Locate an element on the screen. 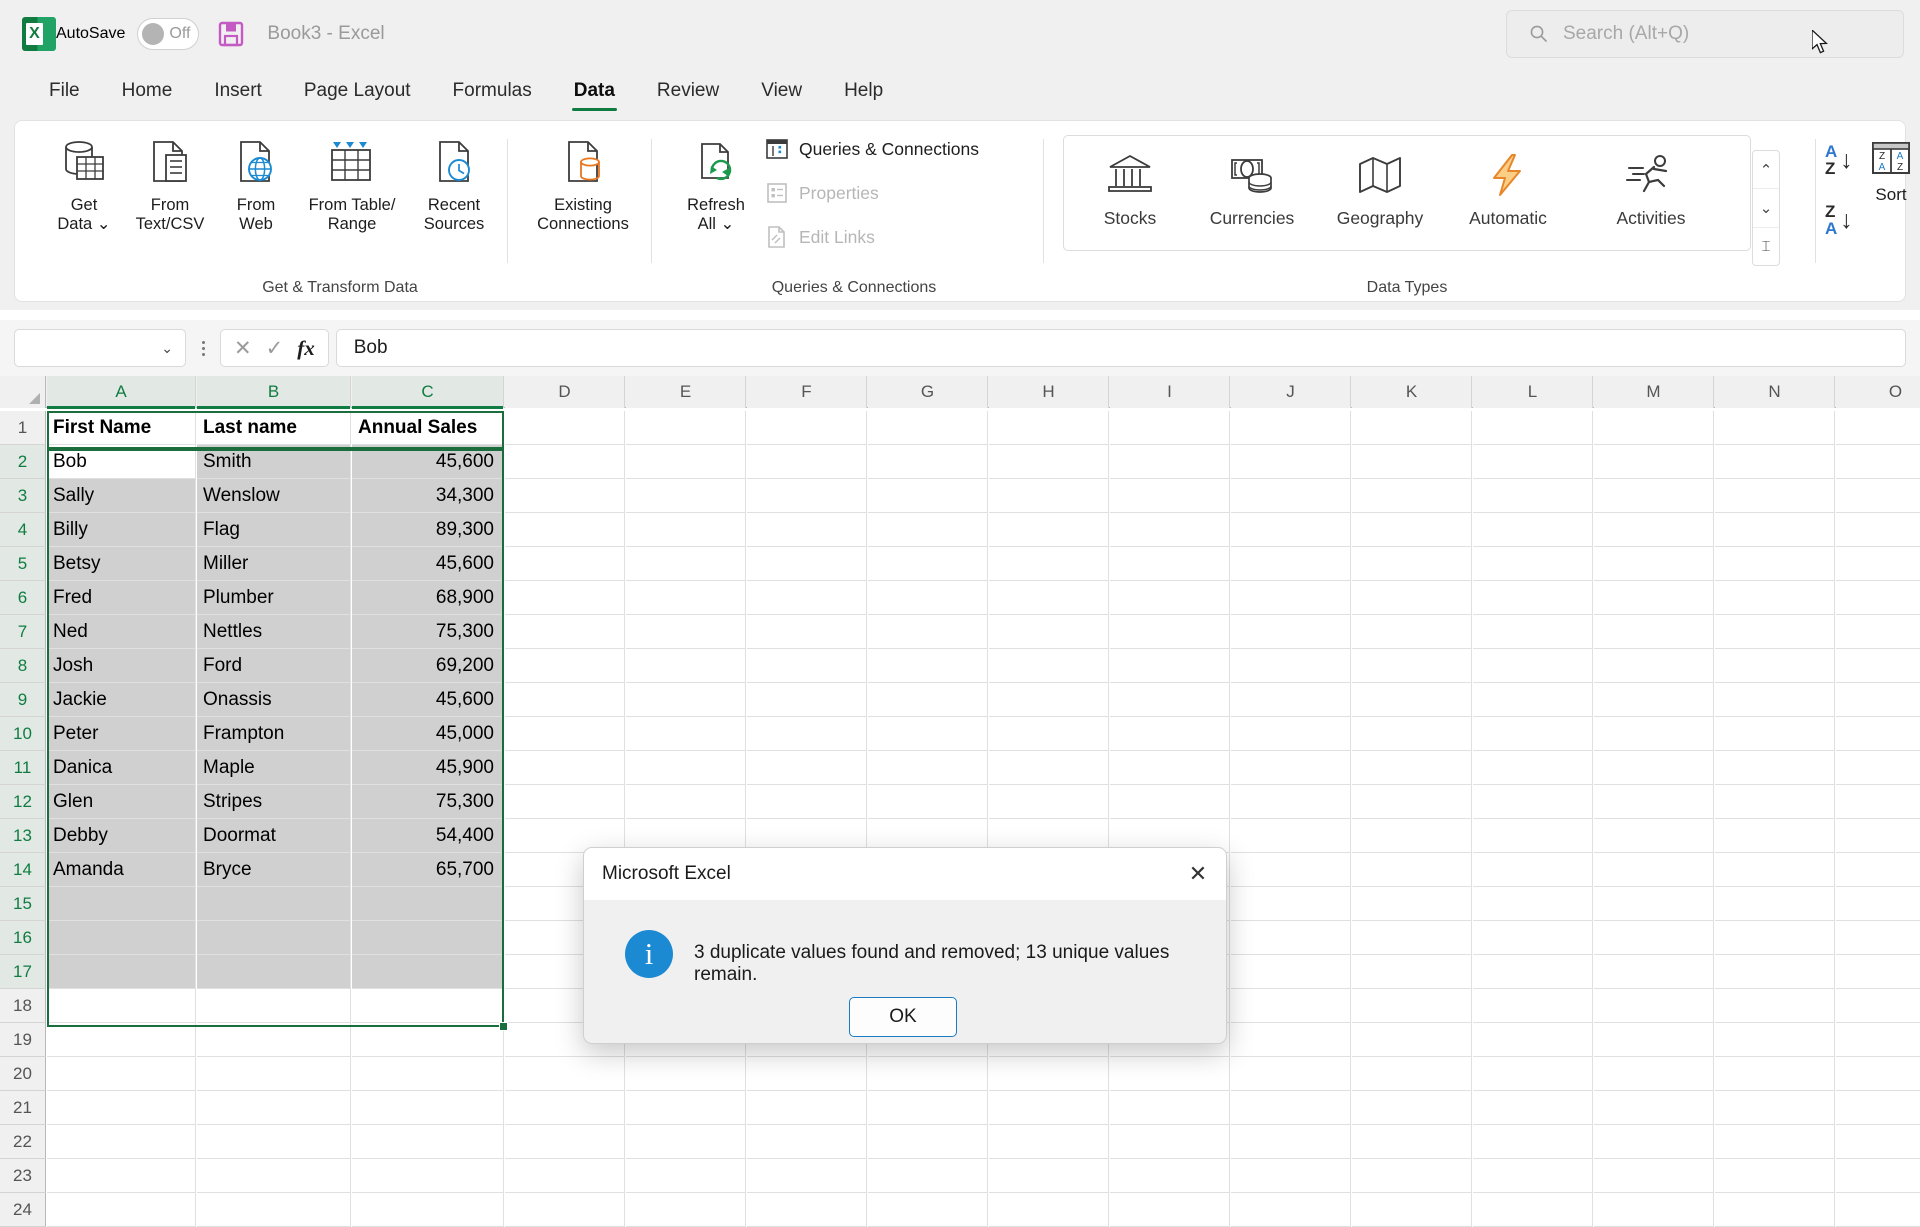 The width and height of the screenshot is (1920, 1227). cell-F24 is located at coordinates (807, 1210).